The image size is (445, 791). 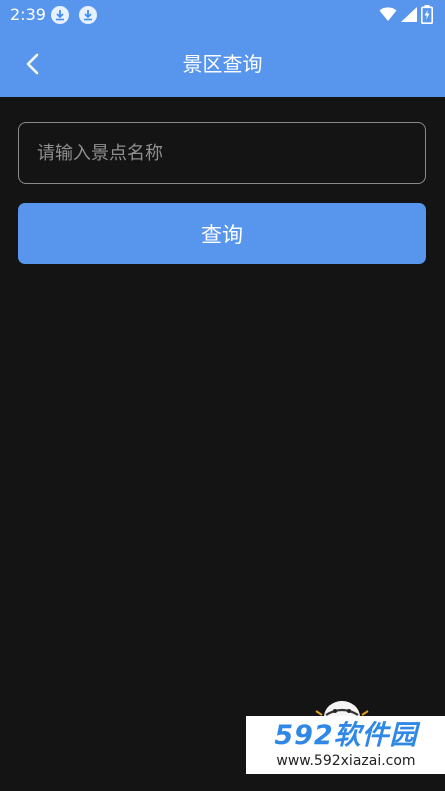 What do you see at coordinates (427, 14) in the screenshot?
I see `battery-charging-icon` at bounding box center [427, 14].